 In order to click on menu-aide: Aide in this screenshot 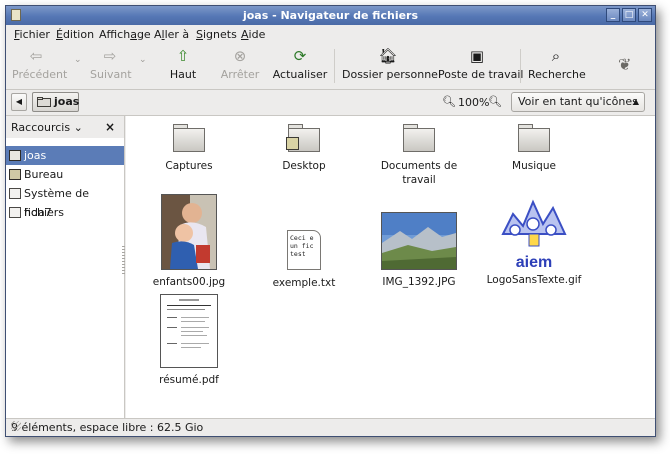, I will do `click(253, 34)`.